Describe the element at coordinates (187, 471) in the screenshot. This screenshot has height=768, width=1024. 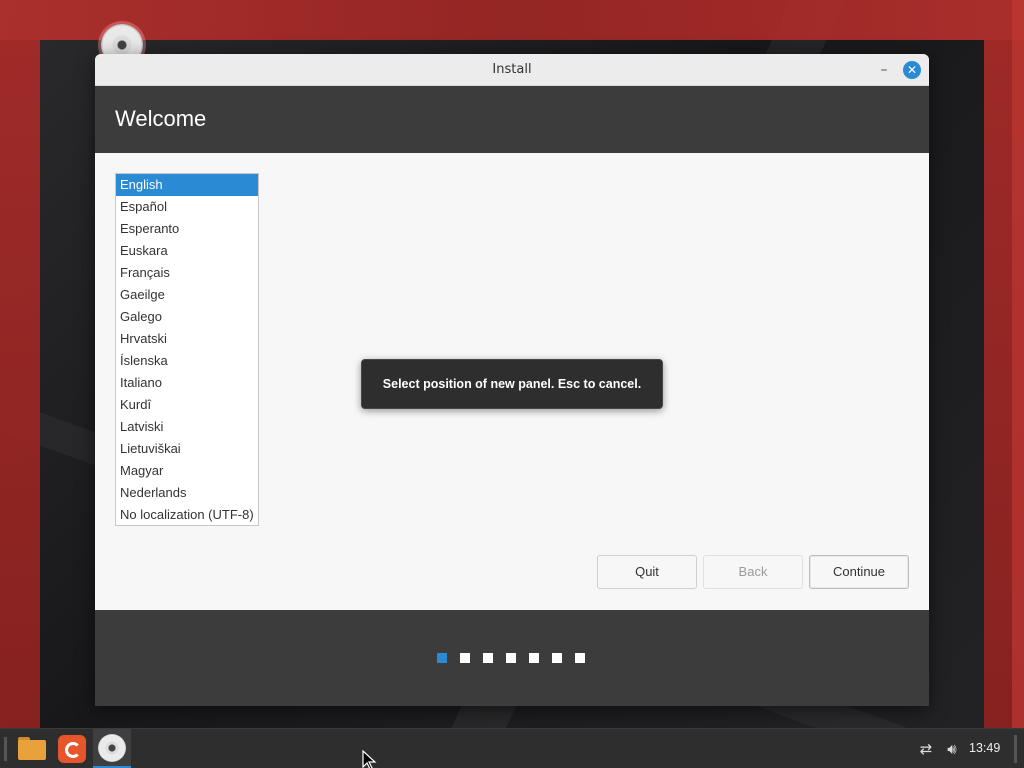
I see `language-item: Magyar` at that location.